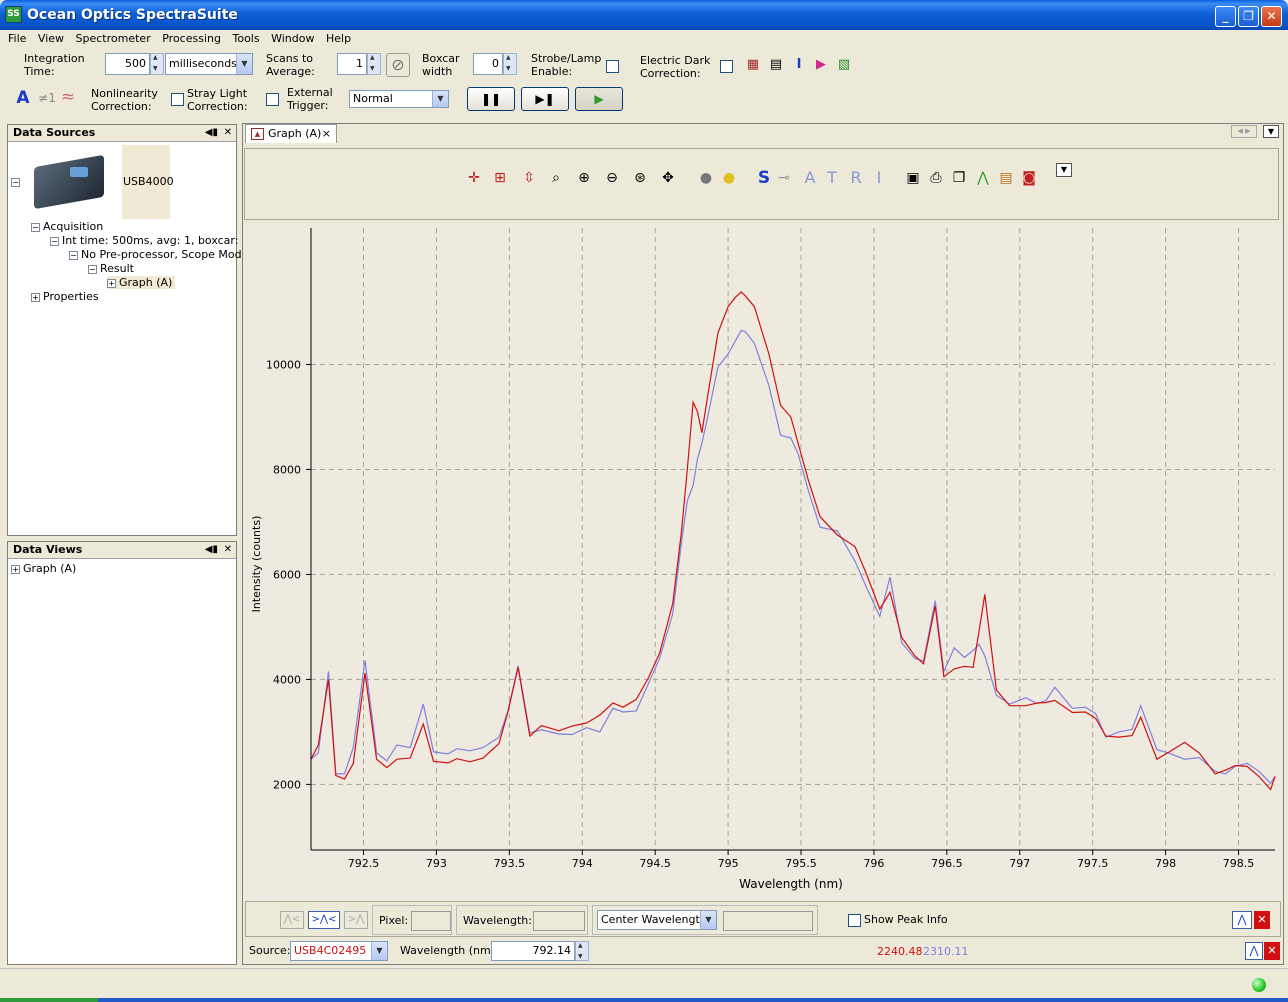 This screenshot has height=1002, width=1288. Describe the element at coordinates (856, 178) in the screenshot. I see `r-mode-icon: R` at that location.